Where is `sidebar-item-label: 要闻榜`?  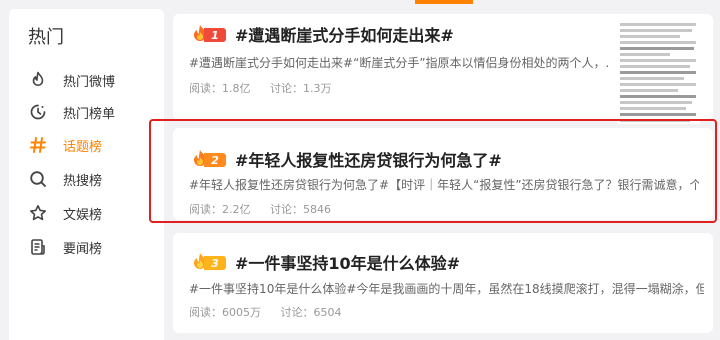 sidebar-item-label: 要闻榜 is located at coordinates (83, 249).